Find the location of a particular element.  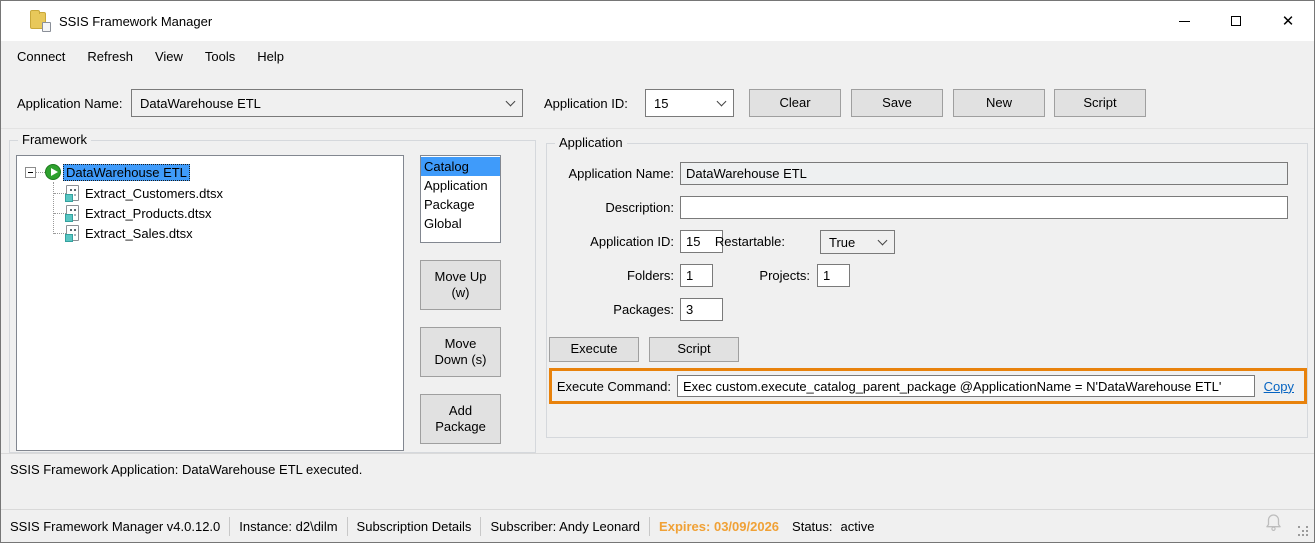

scope-item-global: Global is located at coordinates (460, 223).